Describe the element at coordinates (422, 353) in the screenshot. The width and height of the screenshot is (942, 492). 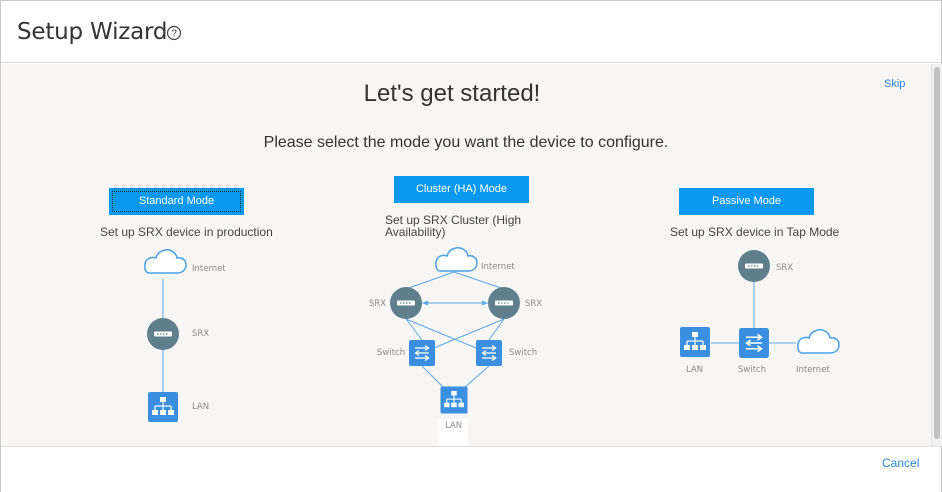
I see `switch-icon-left` at that location.